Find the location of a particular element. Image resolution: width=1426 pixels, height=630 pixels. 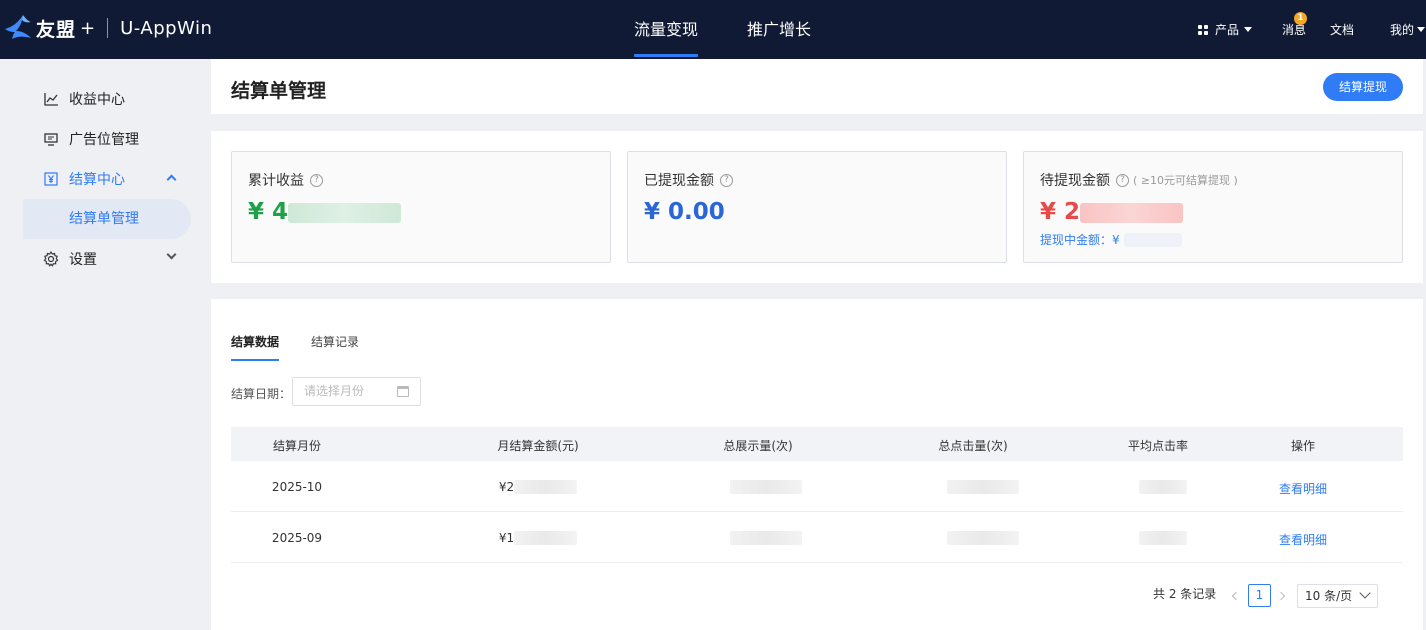

calendar-icon is located at coordinates (403, 391).